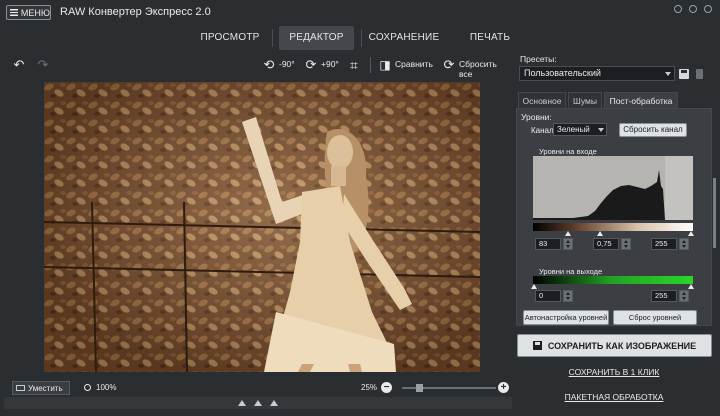 The width and height of the screenshot is (720, 416). I want to click on panel-scrollbar, so click(714, 217).